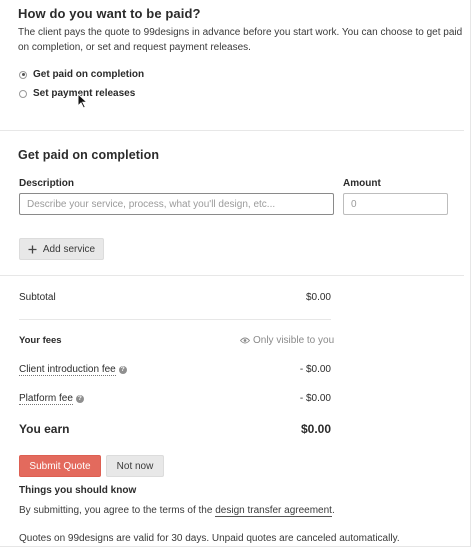 The width and height of the screenshot is (472, 548). Describe the element at coordinates (23, 93) in the screenshot. I see `radio-button-unselected` at that location.